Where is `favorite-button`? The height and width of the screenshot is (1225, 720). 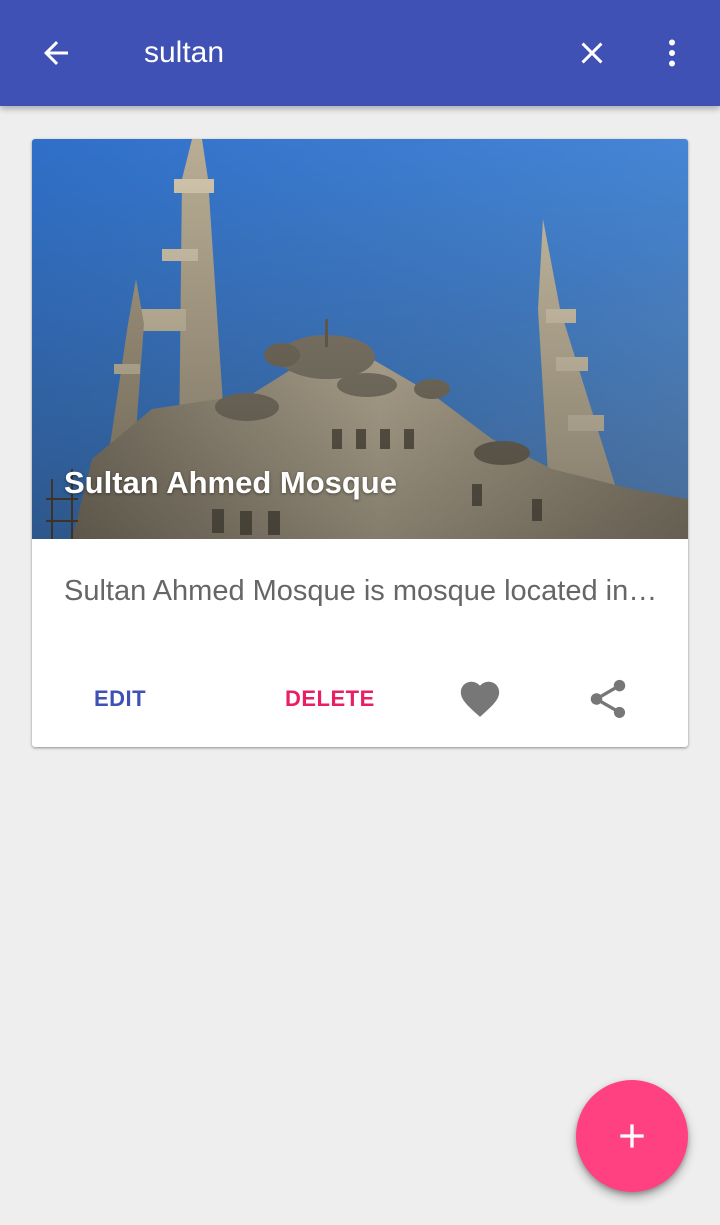 favorite-button is located at coordinates (480, 699).